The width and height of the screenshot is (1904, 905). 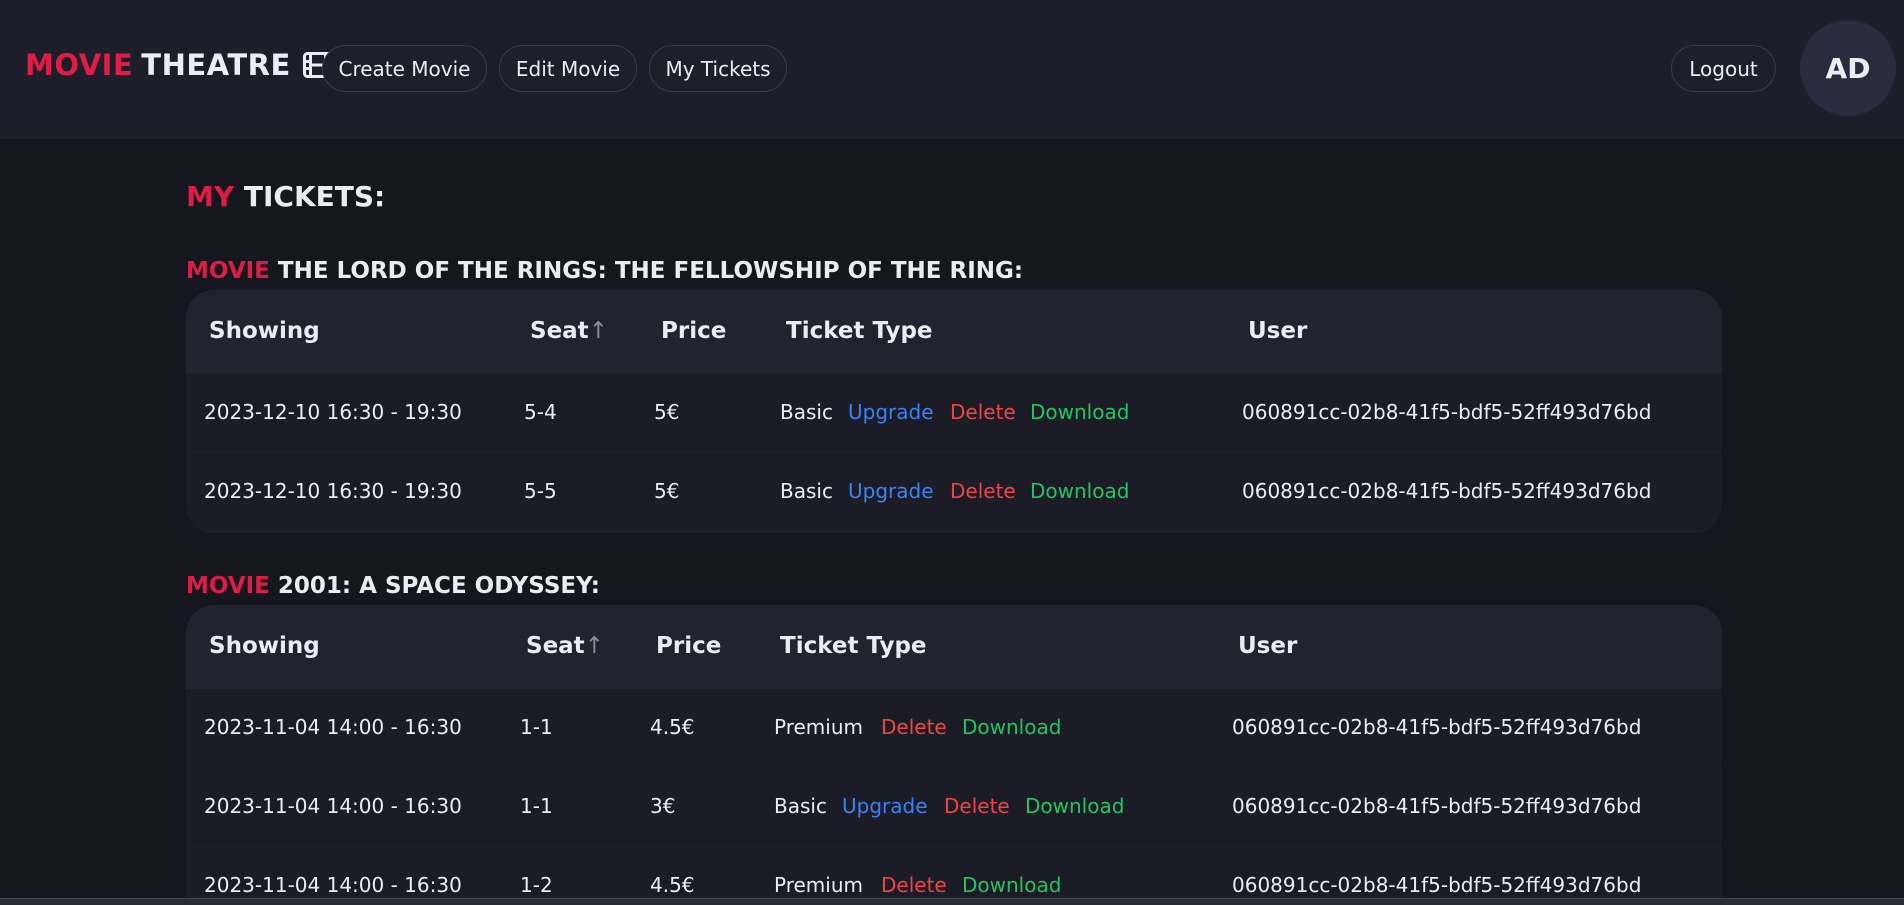 I want to click on logout-button: Logout, so click(x=1723, y=68).